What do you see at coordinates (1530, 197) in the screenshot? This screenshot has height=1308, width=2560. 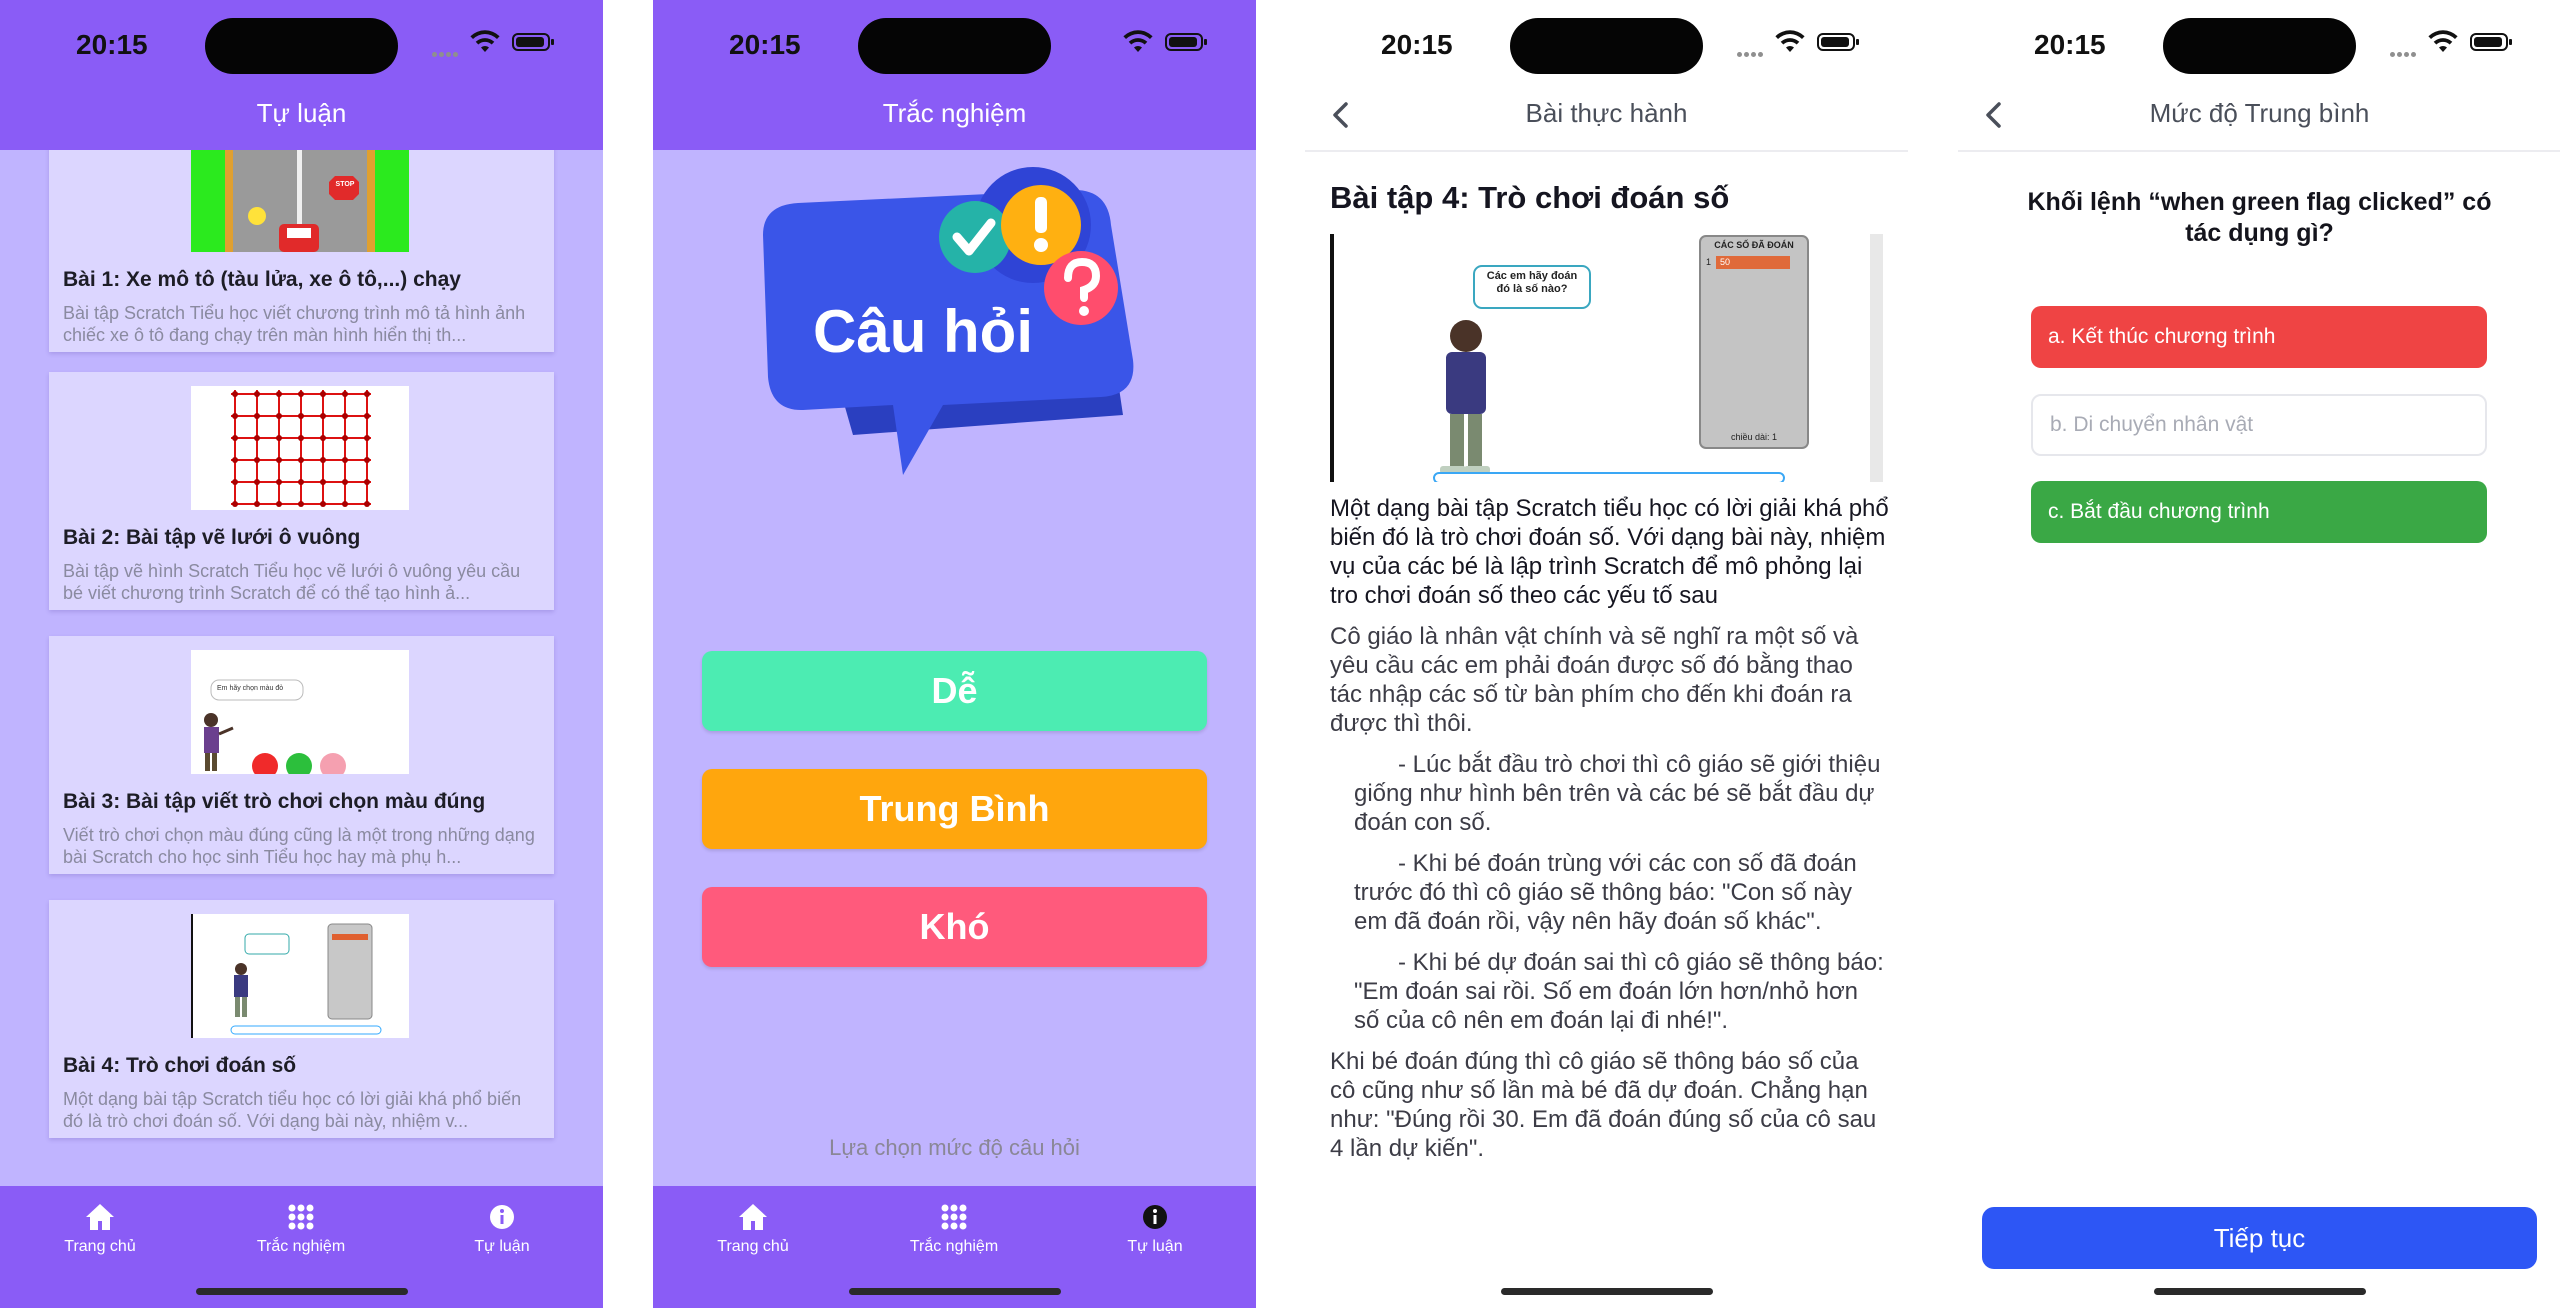 I see `article-heading: Bài tập 4: Trò chơi đoán số` at bounding box center [1530, 197].